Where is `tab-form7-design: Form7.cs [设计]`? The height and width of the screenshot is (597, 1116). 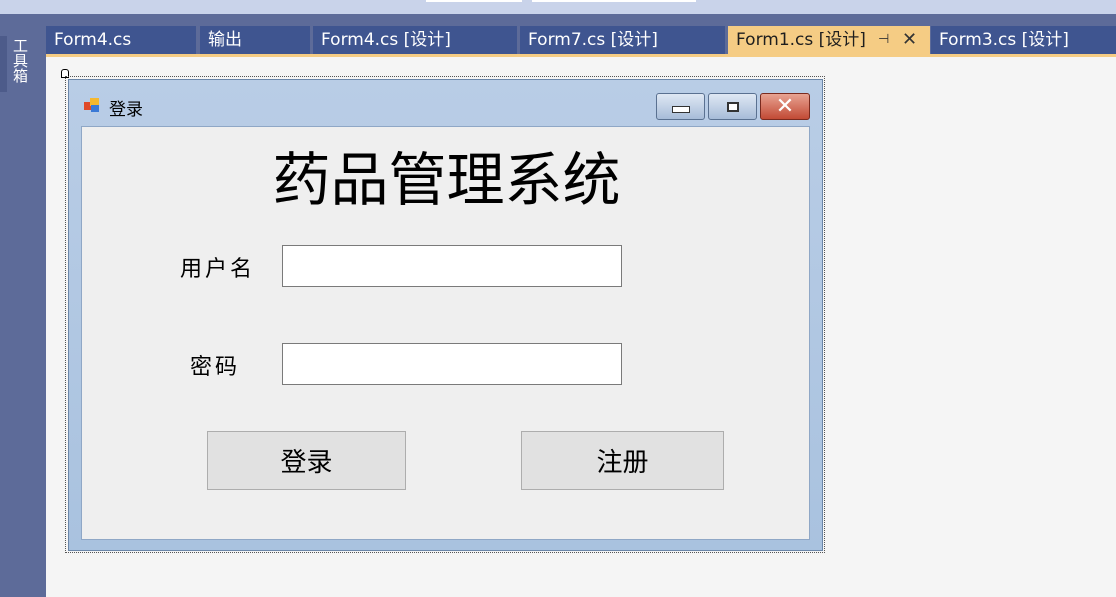 tab-form7-design: Form7.cs [设计] is located at coordinates (622, 40).